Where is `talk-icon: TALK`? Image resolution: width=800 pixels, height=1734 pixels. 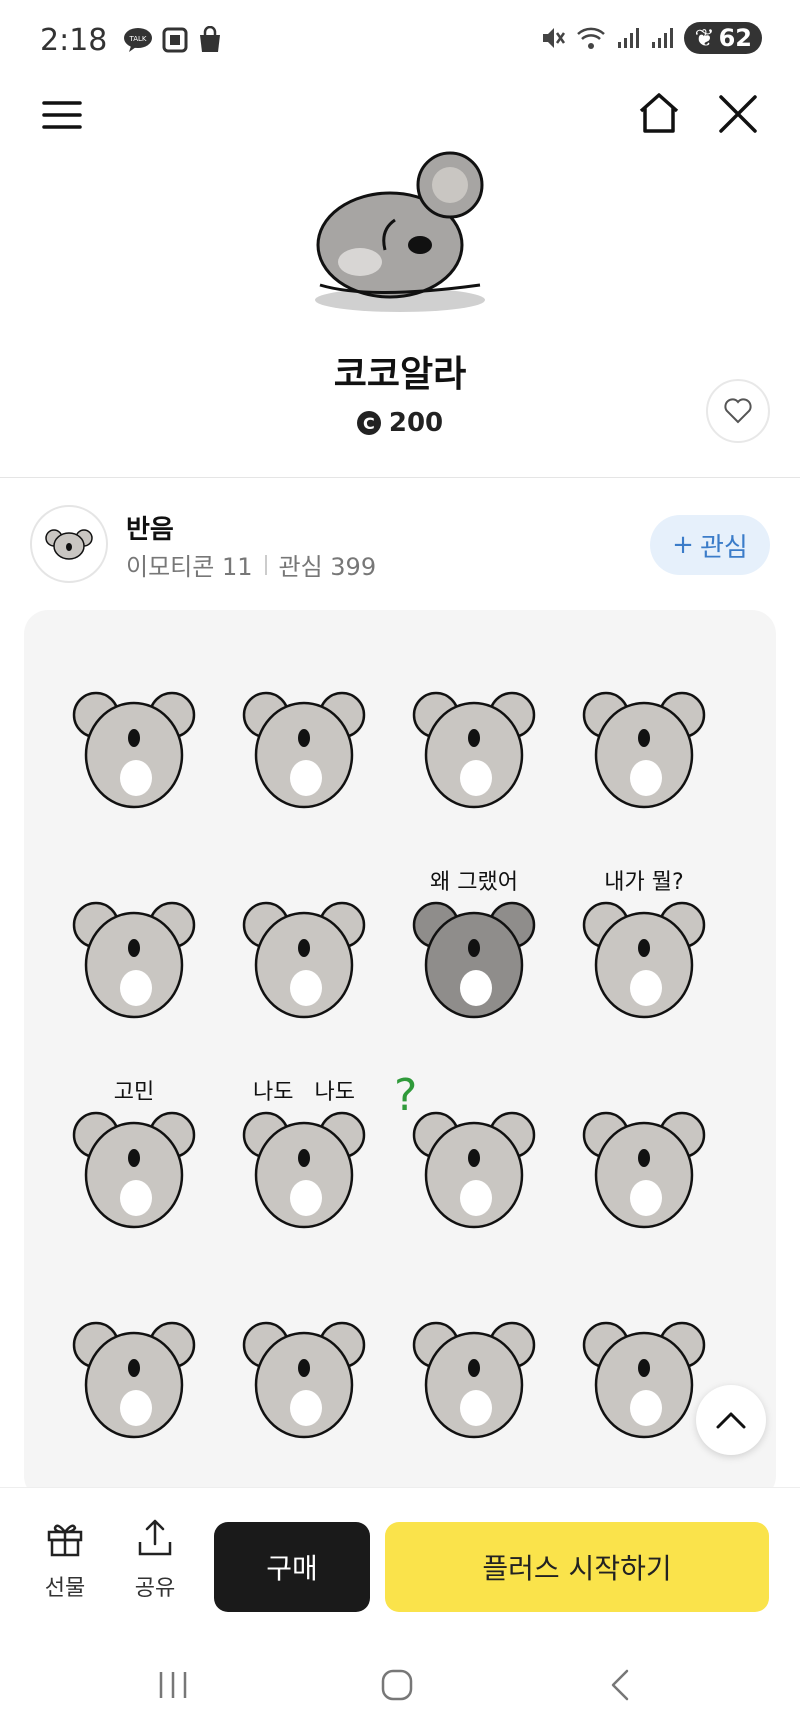 talk-icon: TALK is located at coordinates (138, 40).